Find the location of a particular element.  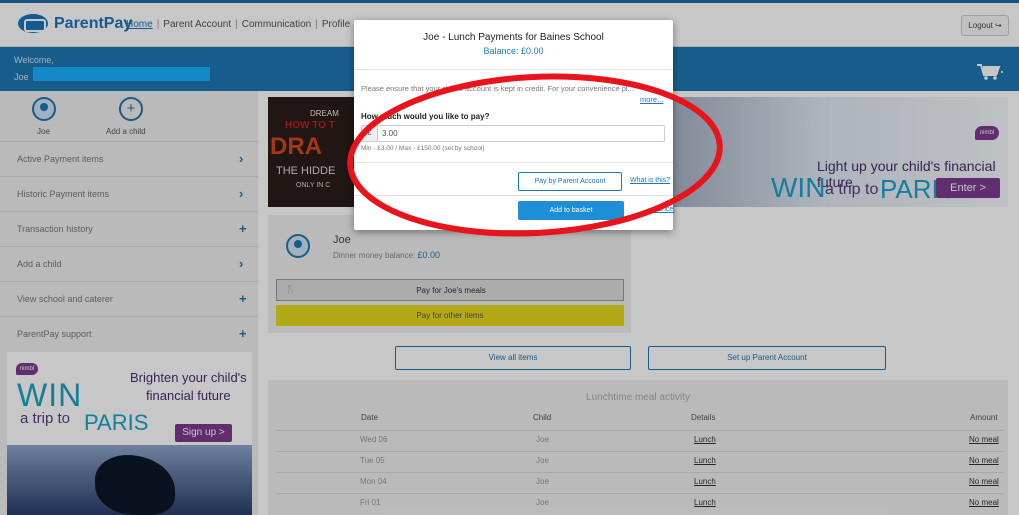

modal-balance: Balance: £0.00 is located at coordinates (513, 51).